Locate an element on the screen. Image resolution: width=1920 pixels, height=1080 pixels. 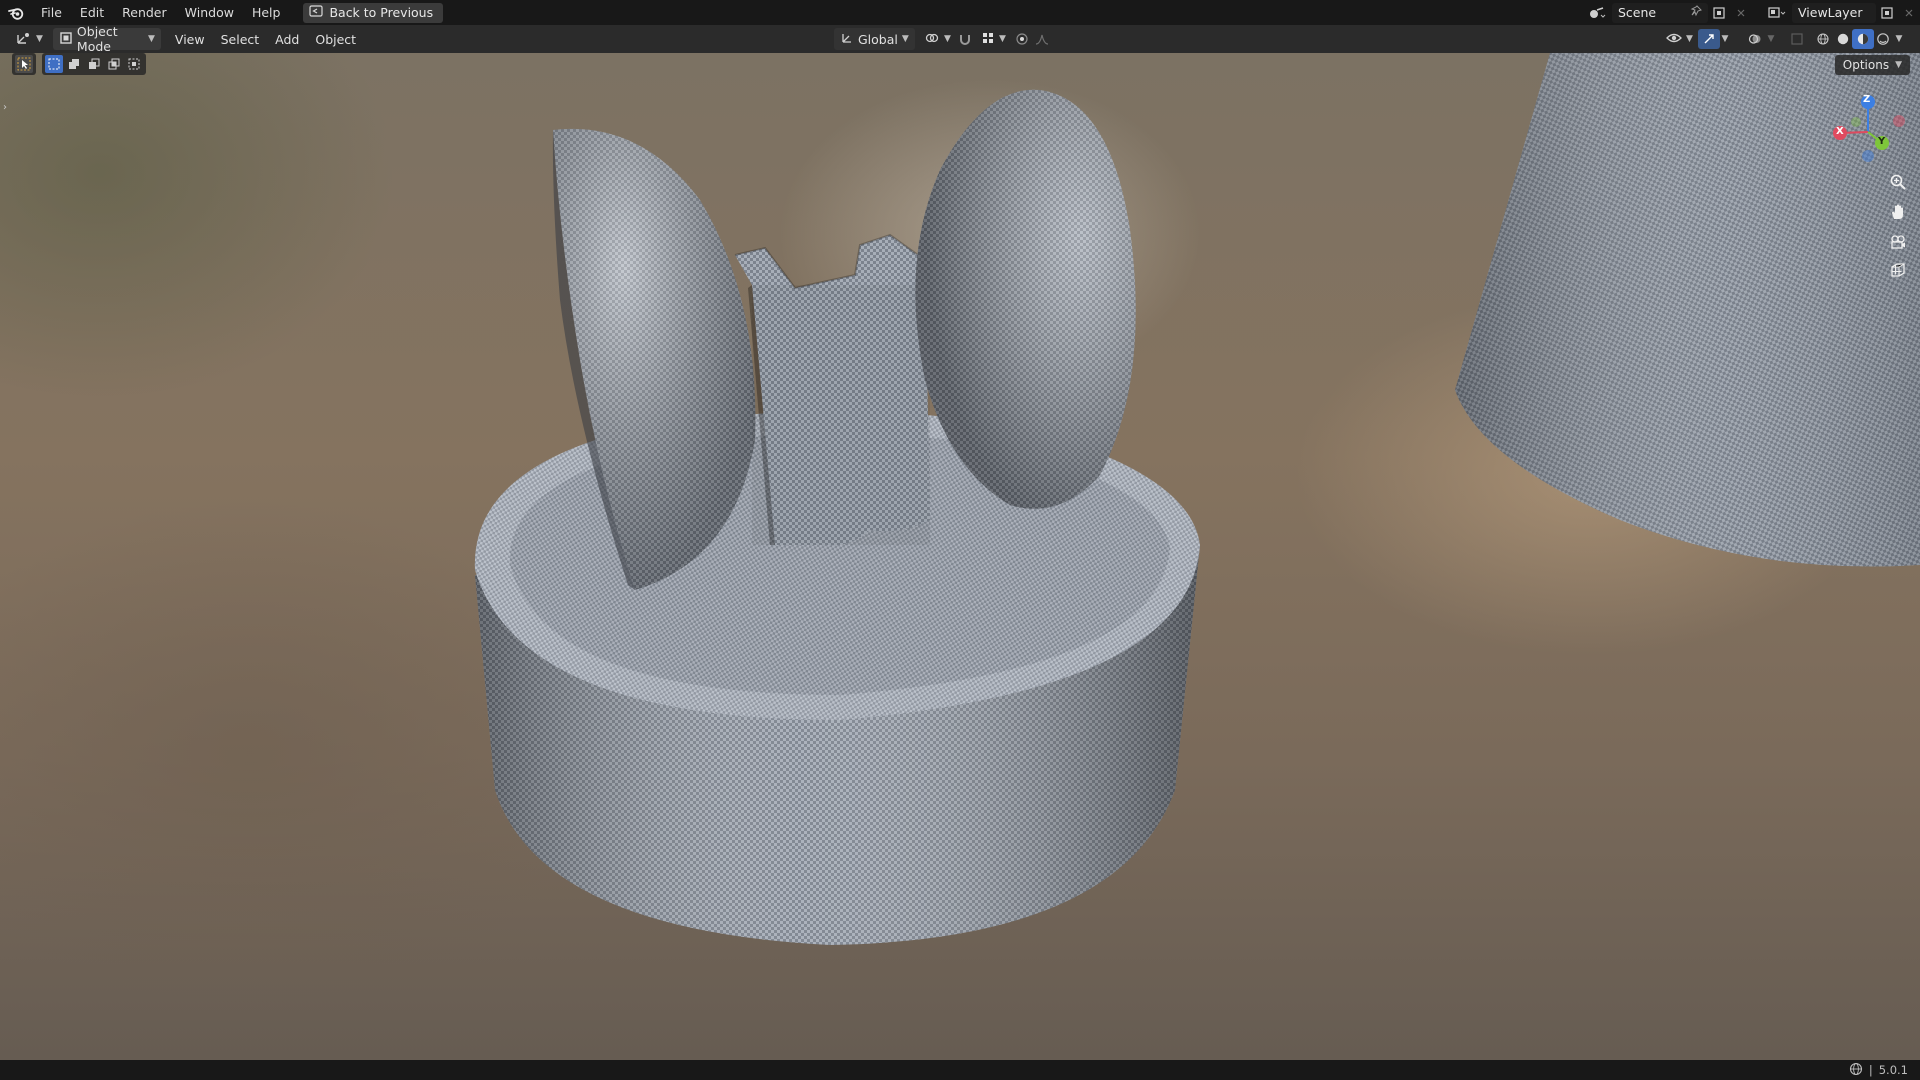
transform-orientation-dropdown: Global ▼ is located at coordinates (874, 39).